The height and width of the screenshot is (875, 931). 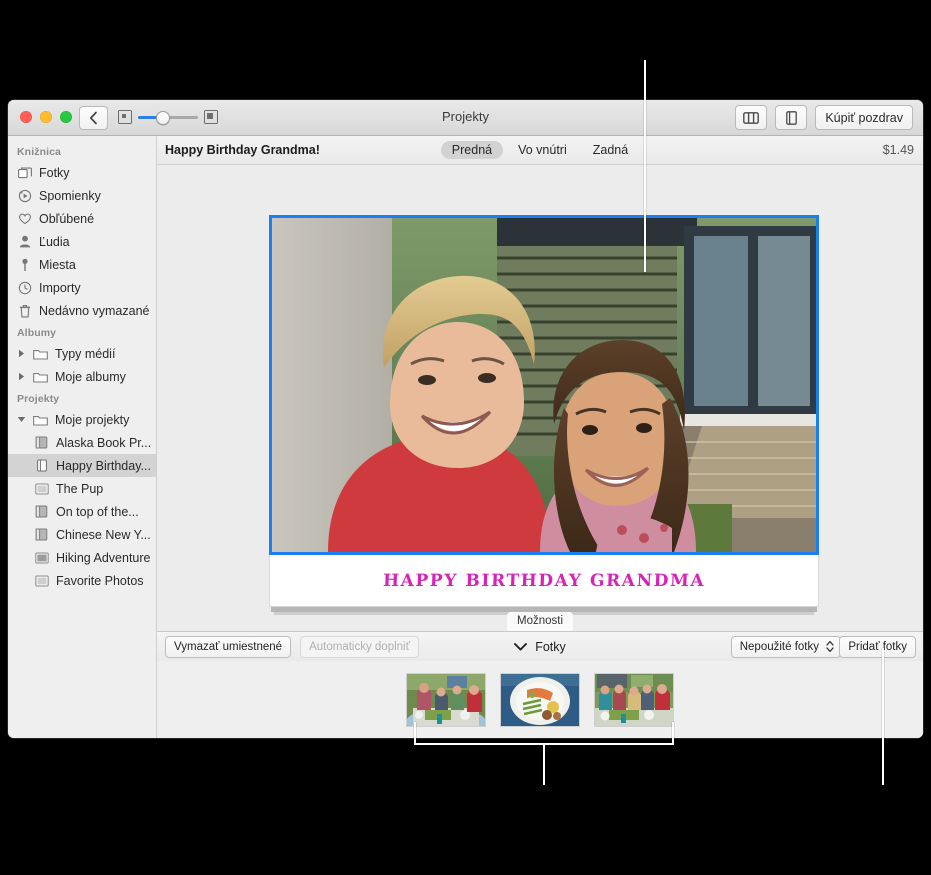 I want to click on unused-photos-tray, so click(x=540, y=699).